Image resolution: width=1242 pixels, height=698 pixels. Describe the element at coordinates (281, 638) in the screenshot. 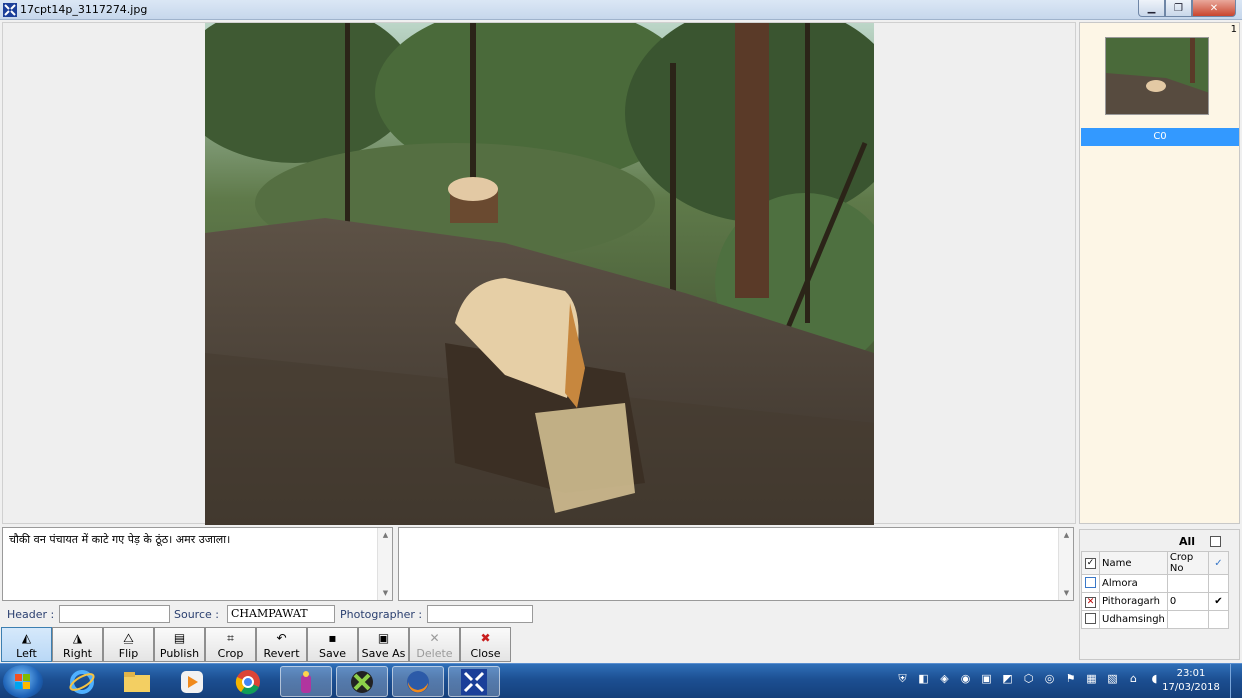

I see `revert-icon: ↶` at that location.